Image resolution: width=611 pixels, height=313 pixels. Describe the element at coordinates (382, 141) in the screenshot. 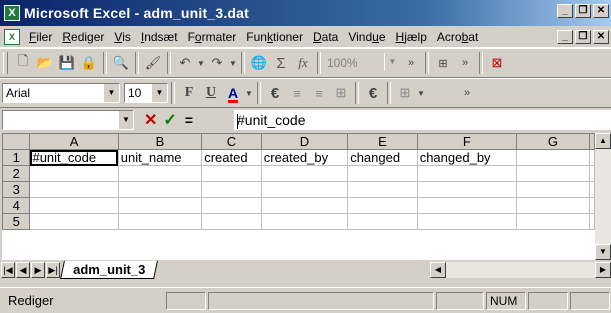

I see `column-header: E` at that location.